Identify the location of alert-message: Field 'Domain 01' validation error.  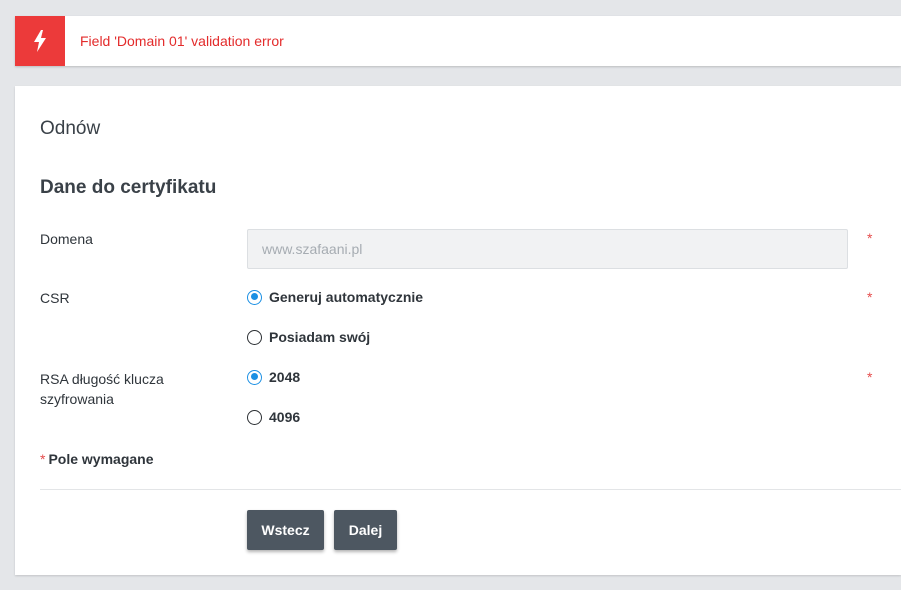
(182, 41).